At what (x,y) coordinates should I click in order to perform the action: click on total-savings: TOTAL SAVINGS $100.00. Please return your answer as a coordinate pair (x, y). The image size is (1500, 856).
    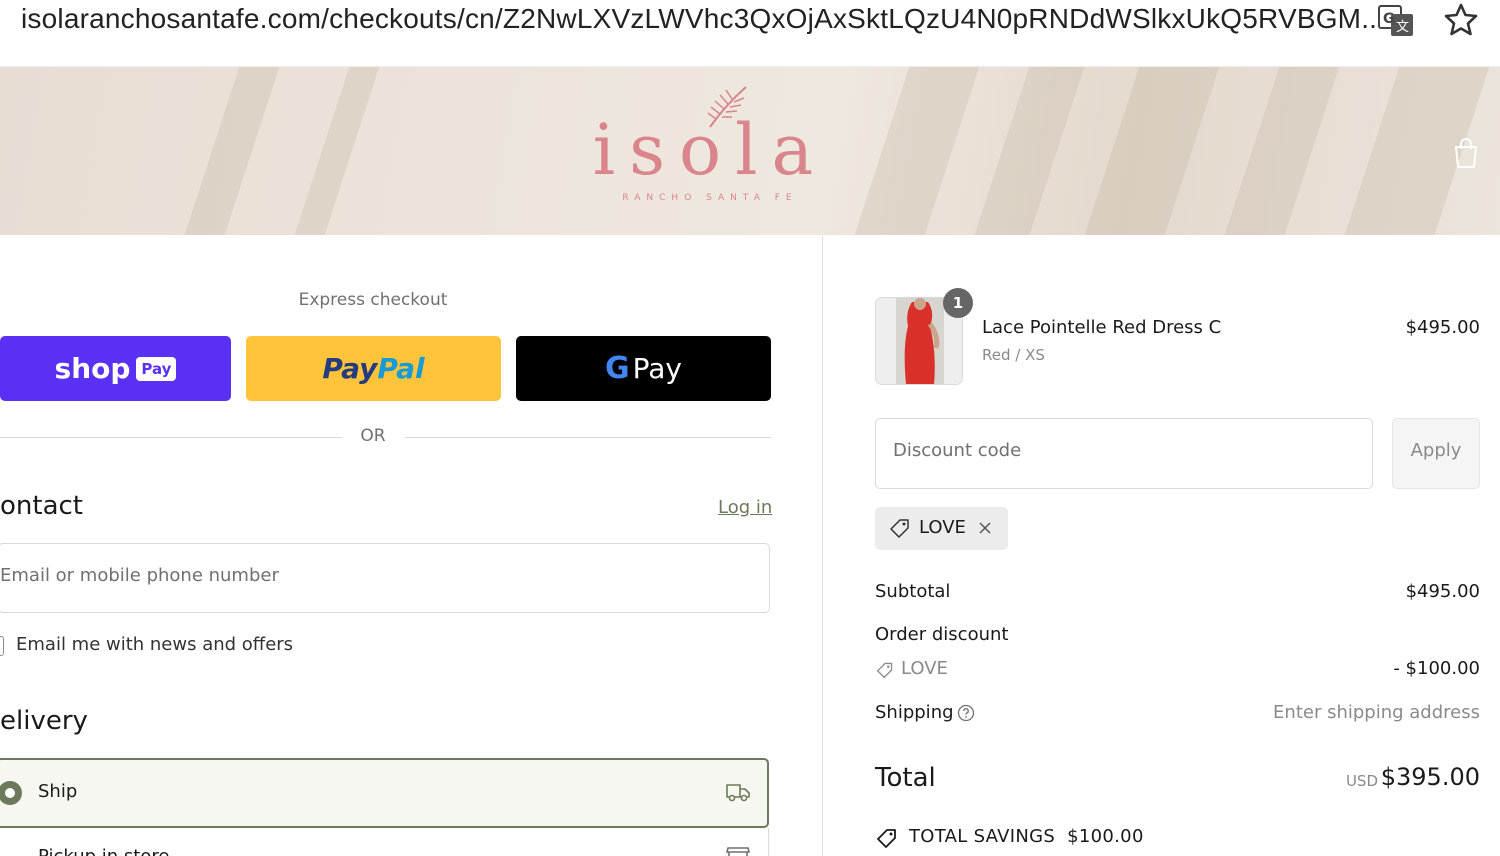
    Looking at the image, I should click on (1026, 836).